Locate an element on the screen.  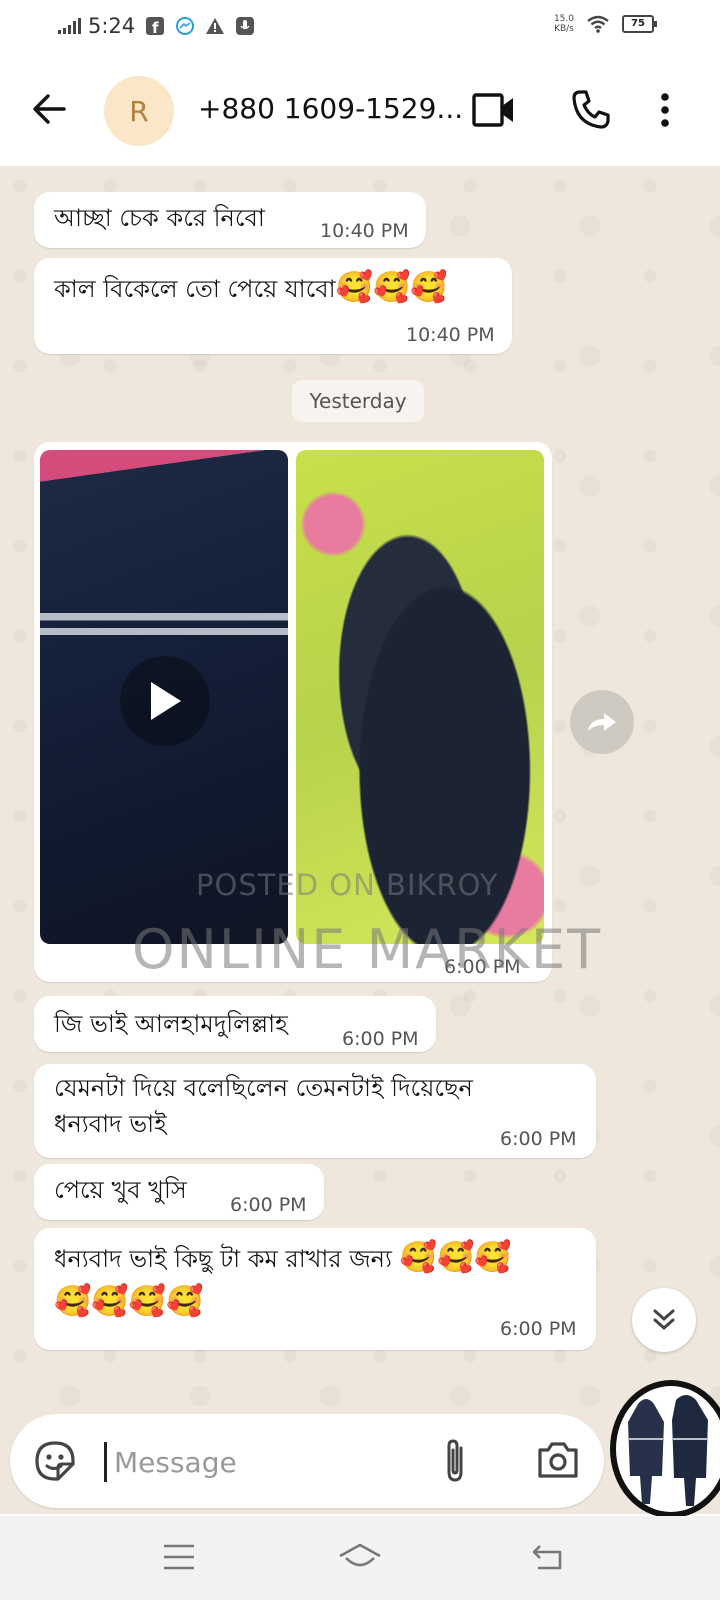
product-thumbnail is located at coordinates (665, 1449).